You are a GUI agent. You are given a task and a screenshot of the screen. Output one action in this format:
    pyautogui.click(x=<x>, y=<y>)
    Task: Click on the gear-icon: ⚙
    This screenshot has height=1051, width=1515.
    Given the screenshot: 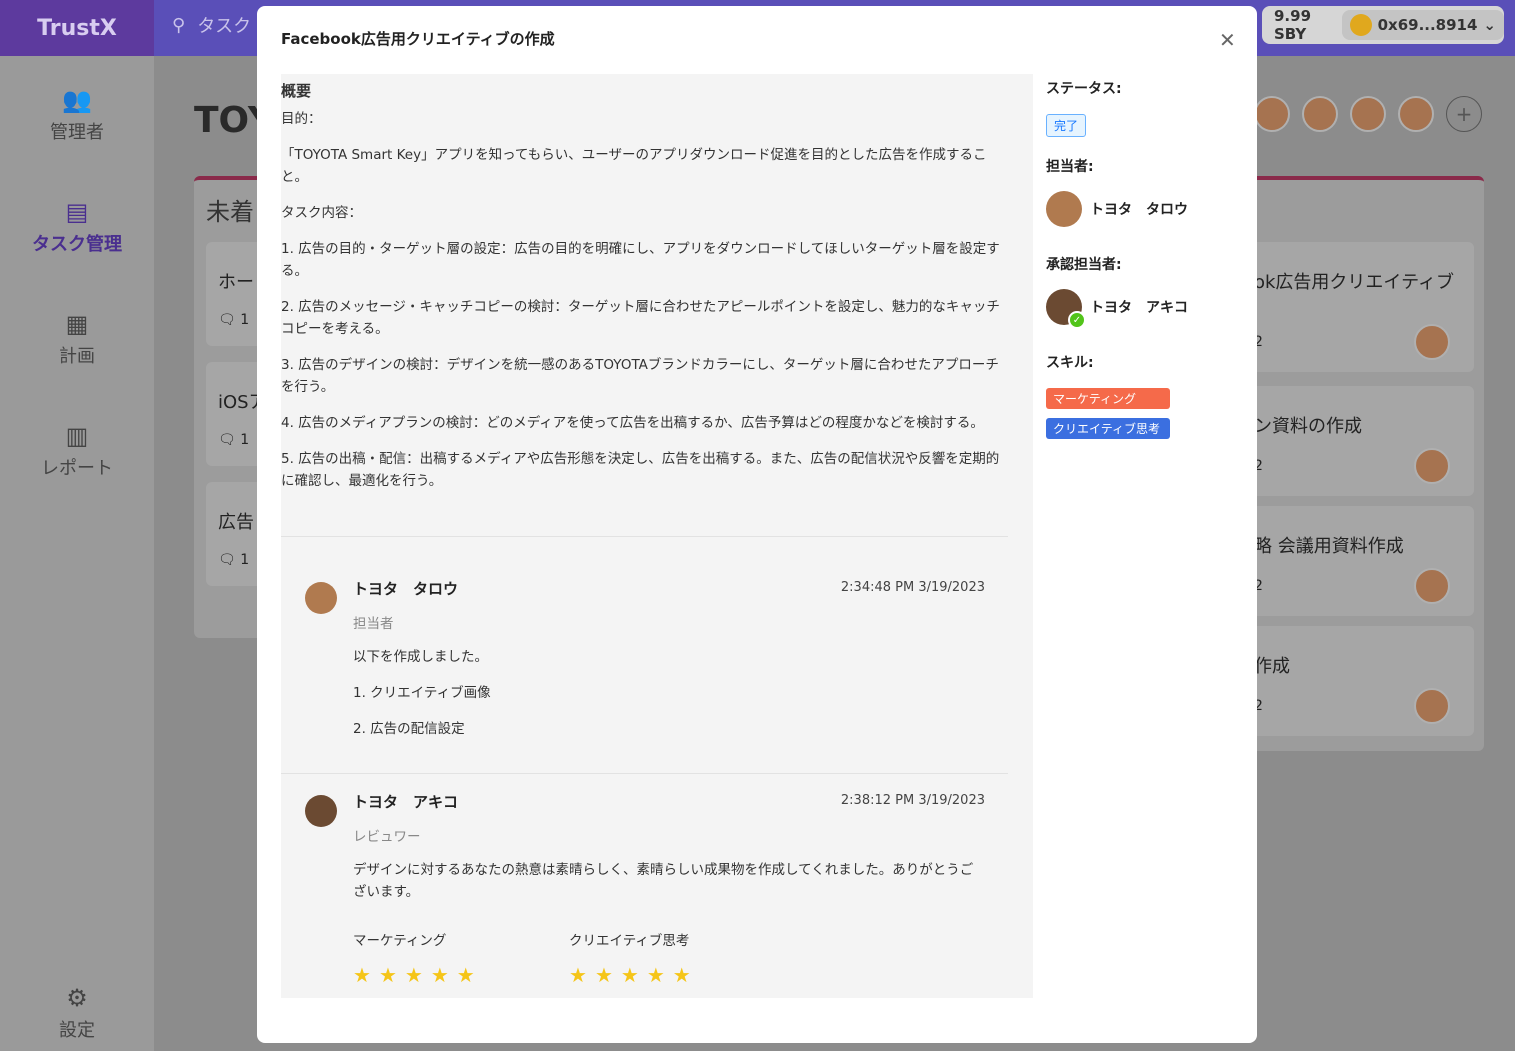 What is the action you would take?
    pyautogui.click(x=77, y=998)
    